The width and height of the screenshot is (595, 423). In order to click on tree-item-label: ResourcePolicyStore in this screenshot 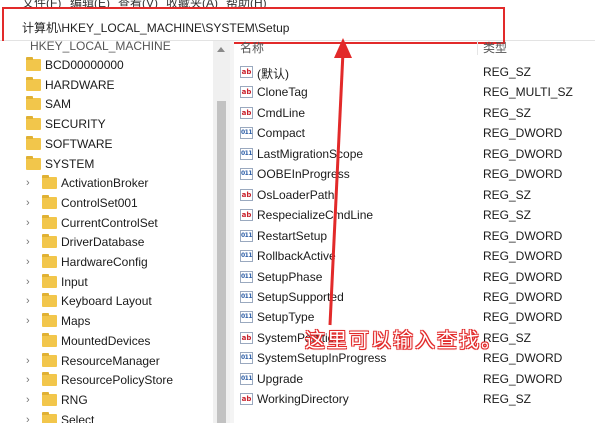, I will do `click(117, 380)`.